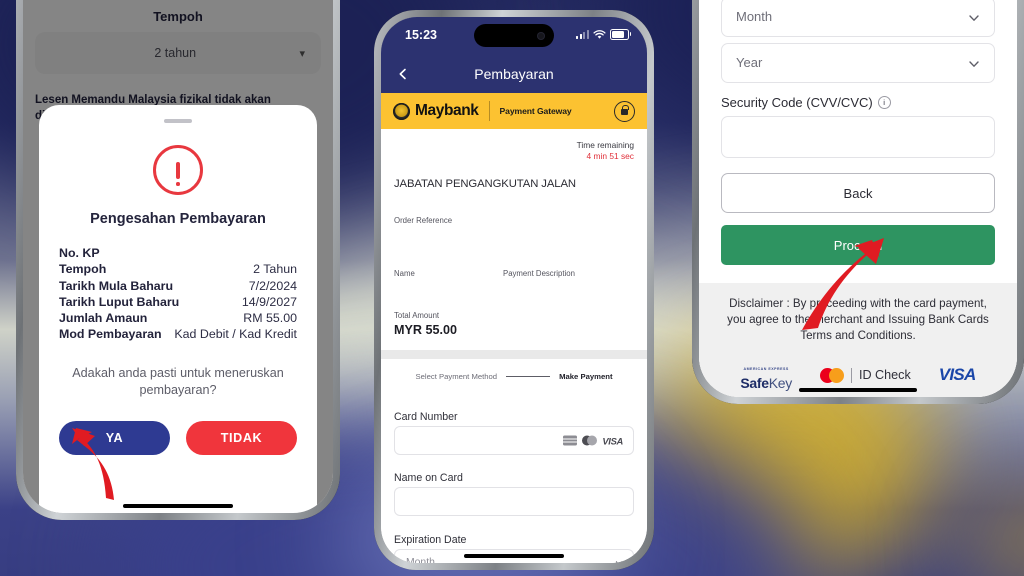 The height and width of the screenshot is (576, 1024). What do you see at coordinates (178, 437) in the screenshot?
I see `dialog-actions: YA TIDAK` at bounding box center [178, 437].